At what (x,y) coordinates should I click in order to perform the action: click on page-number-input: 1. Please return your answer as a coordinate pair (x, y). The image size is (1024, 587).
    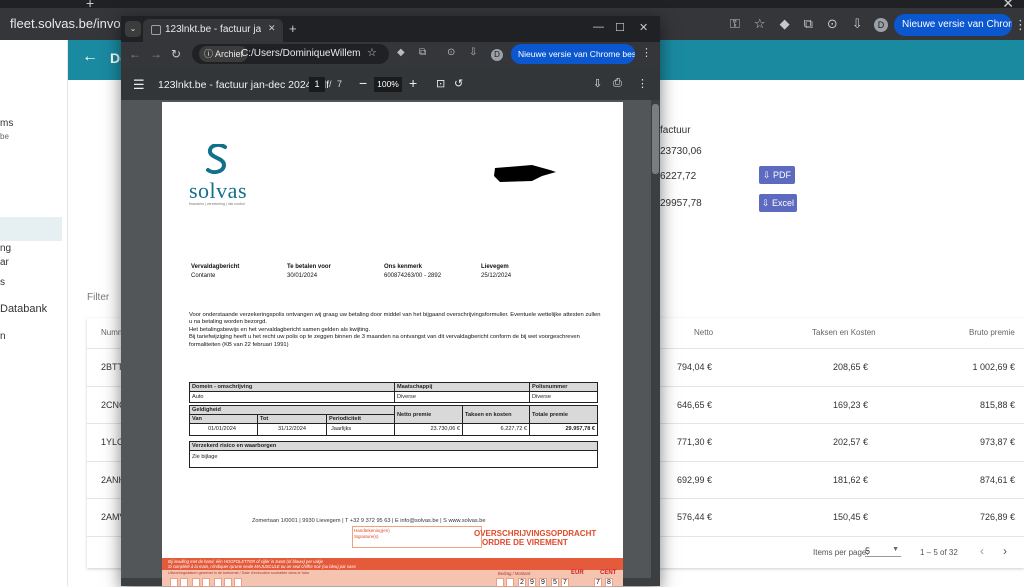
    Looking at the image, I should click on (317, 84).